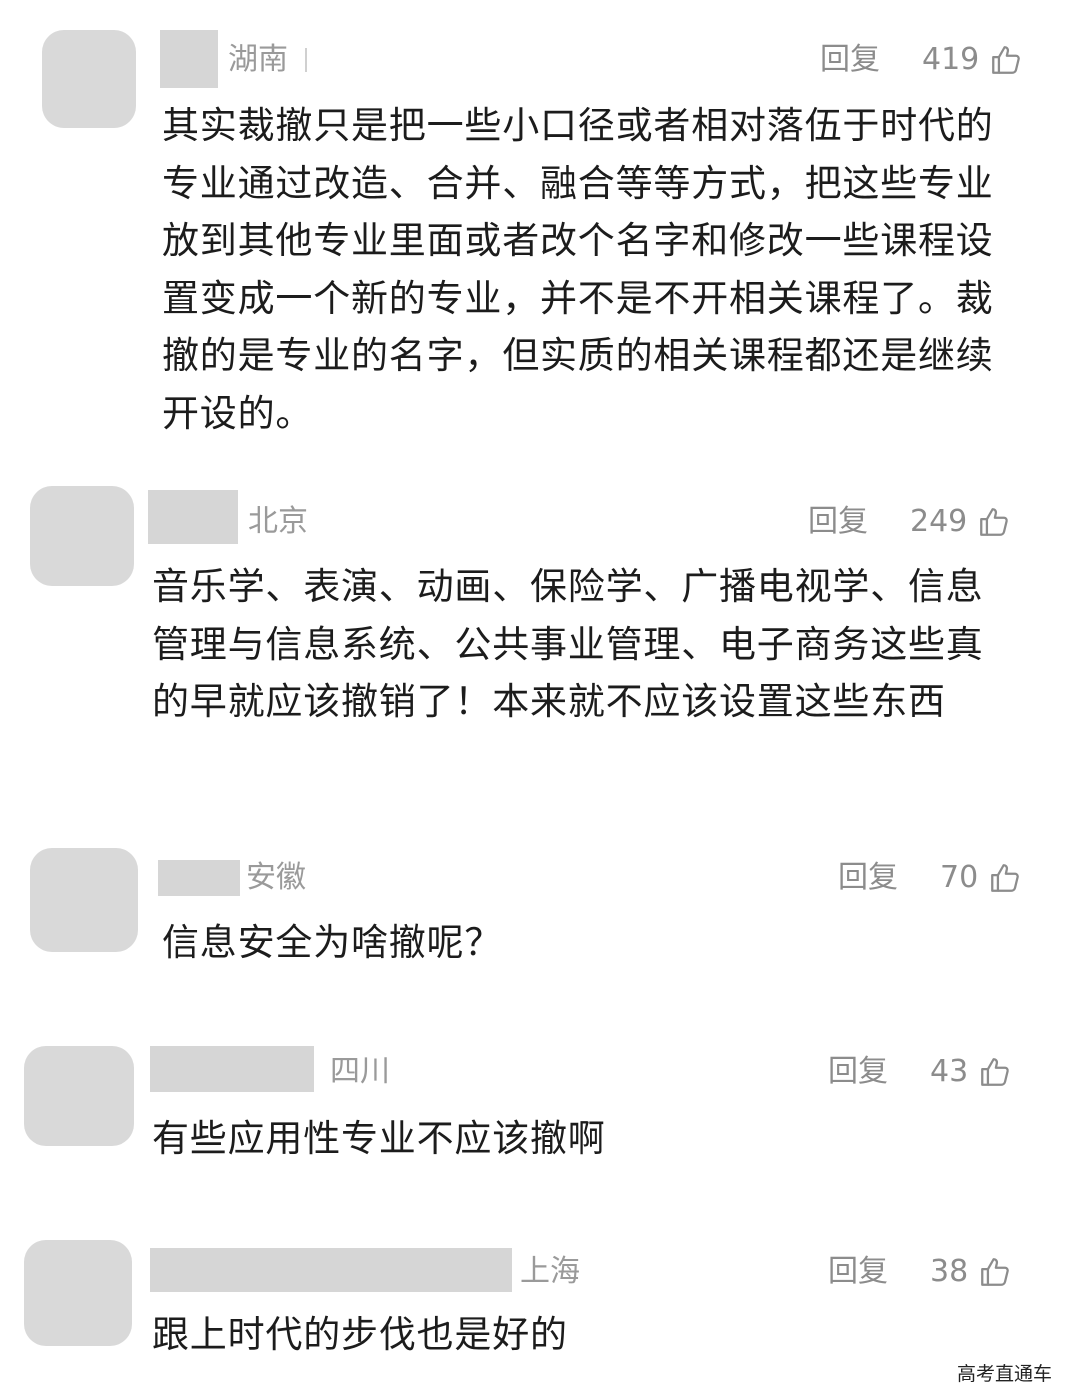  I want to click on like-count: 43, so click(949, 1071).